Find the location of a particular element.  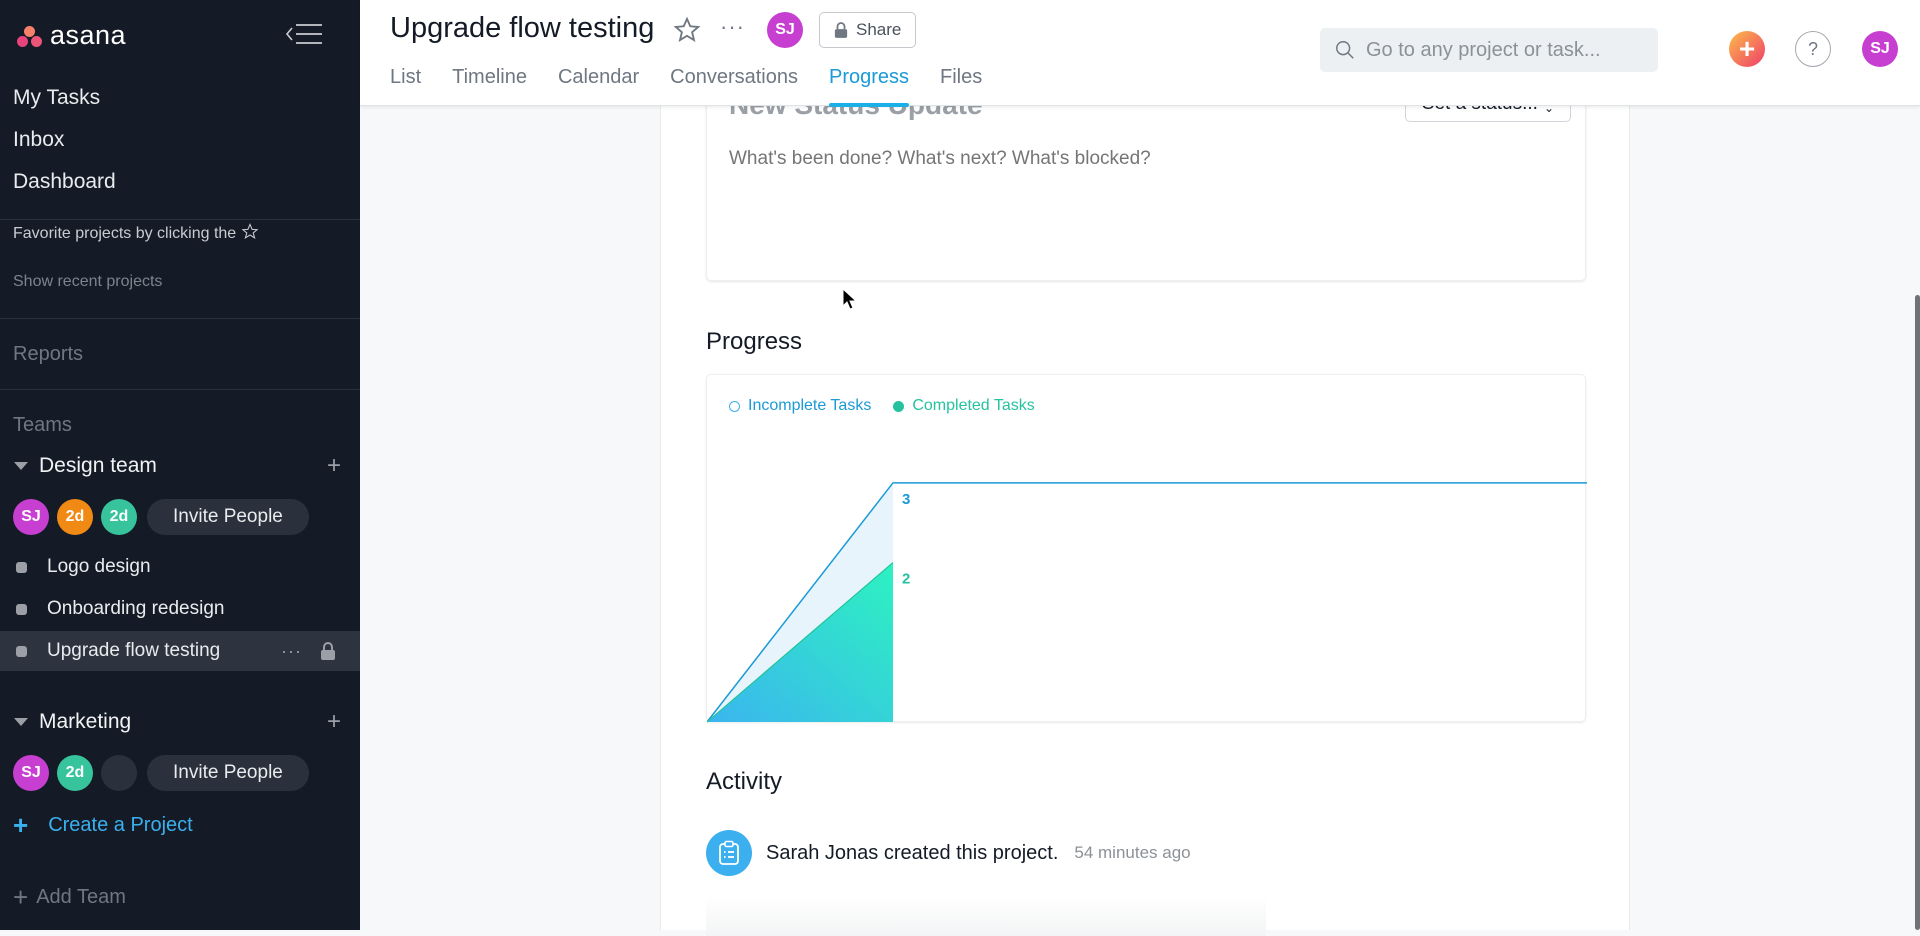

help-button: ? is located at coordinates (1813, 49).